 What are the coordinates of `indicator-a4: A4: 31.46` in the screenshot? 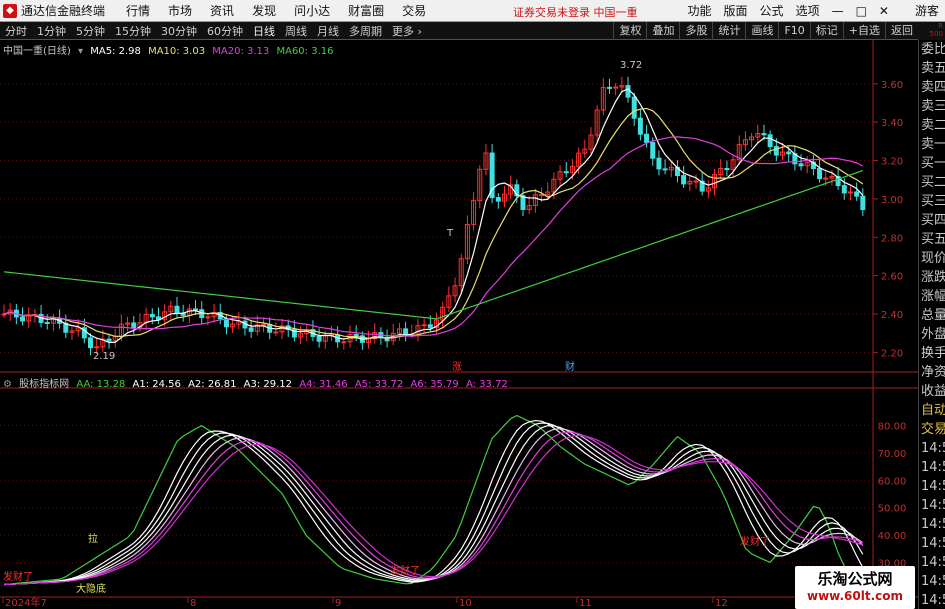 It's located at (323, 384).